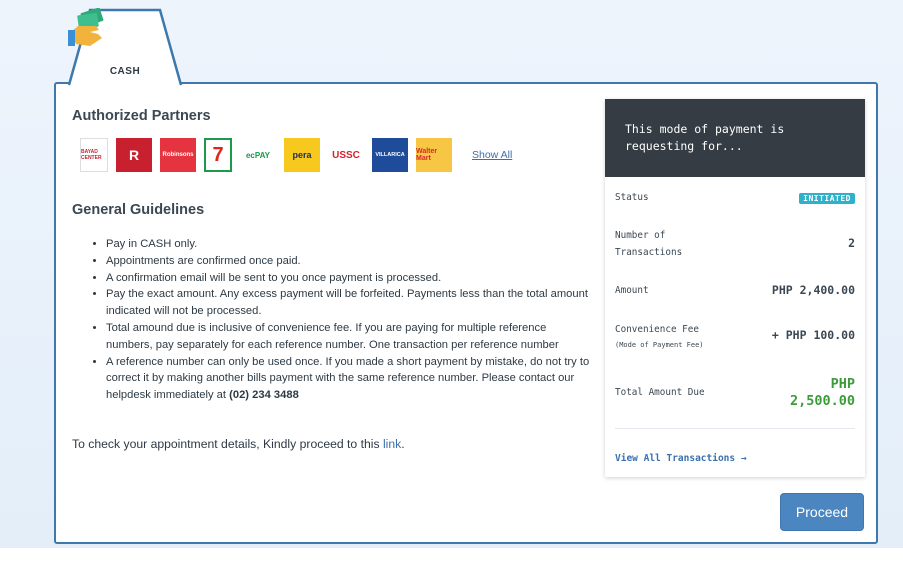 The height and width of the screenshot is (564, 903). Describe the element at coordinates (392, 444) in the screenshot. I see `appointment-link: link` at that location.